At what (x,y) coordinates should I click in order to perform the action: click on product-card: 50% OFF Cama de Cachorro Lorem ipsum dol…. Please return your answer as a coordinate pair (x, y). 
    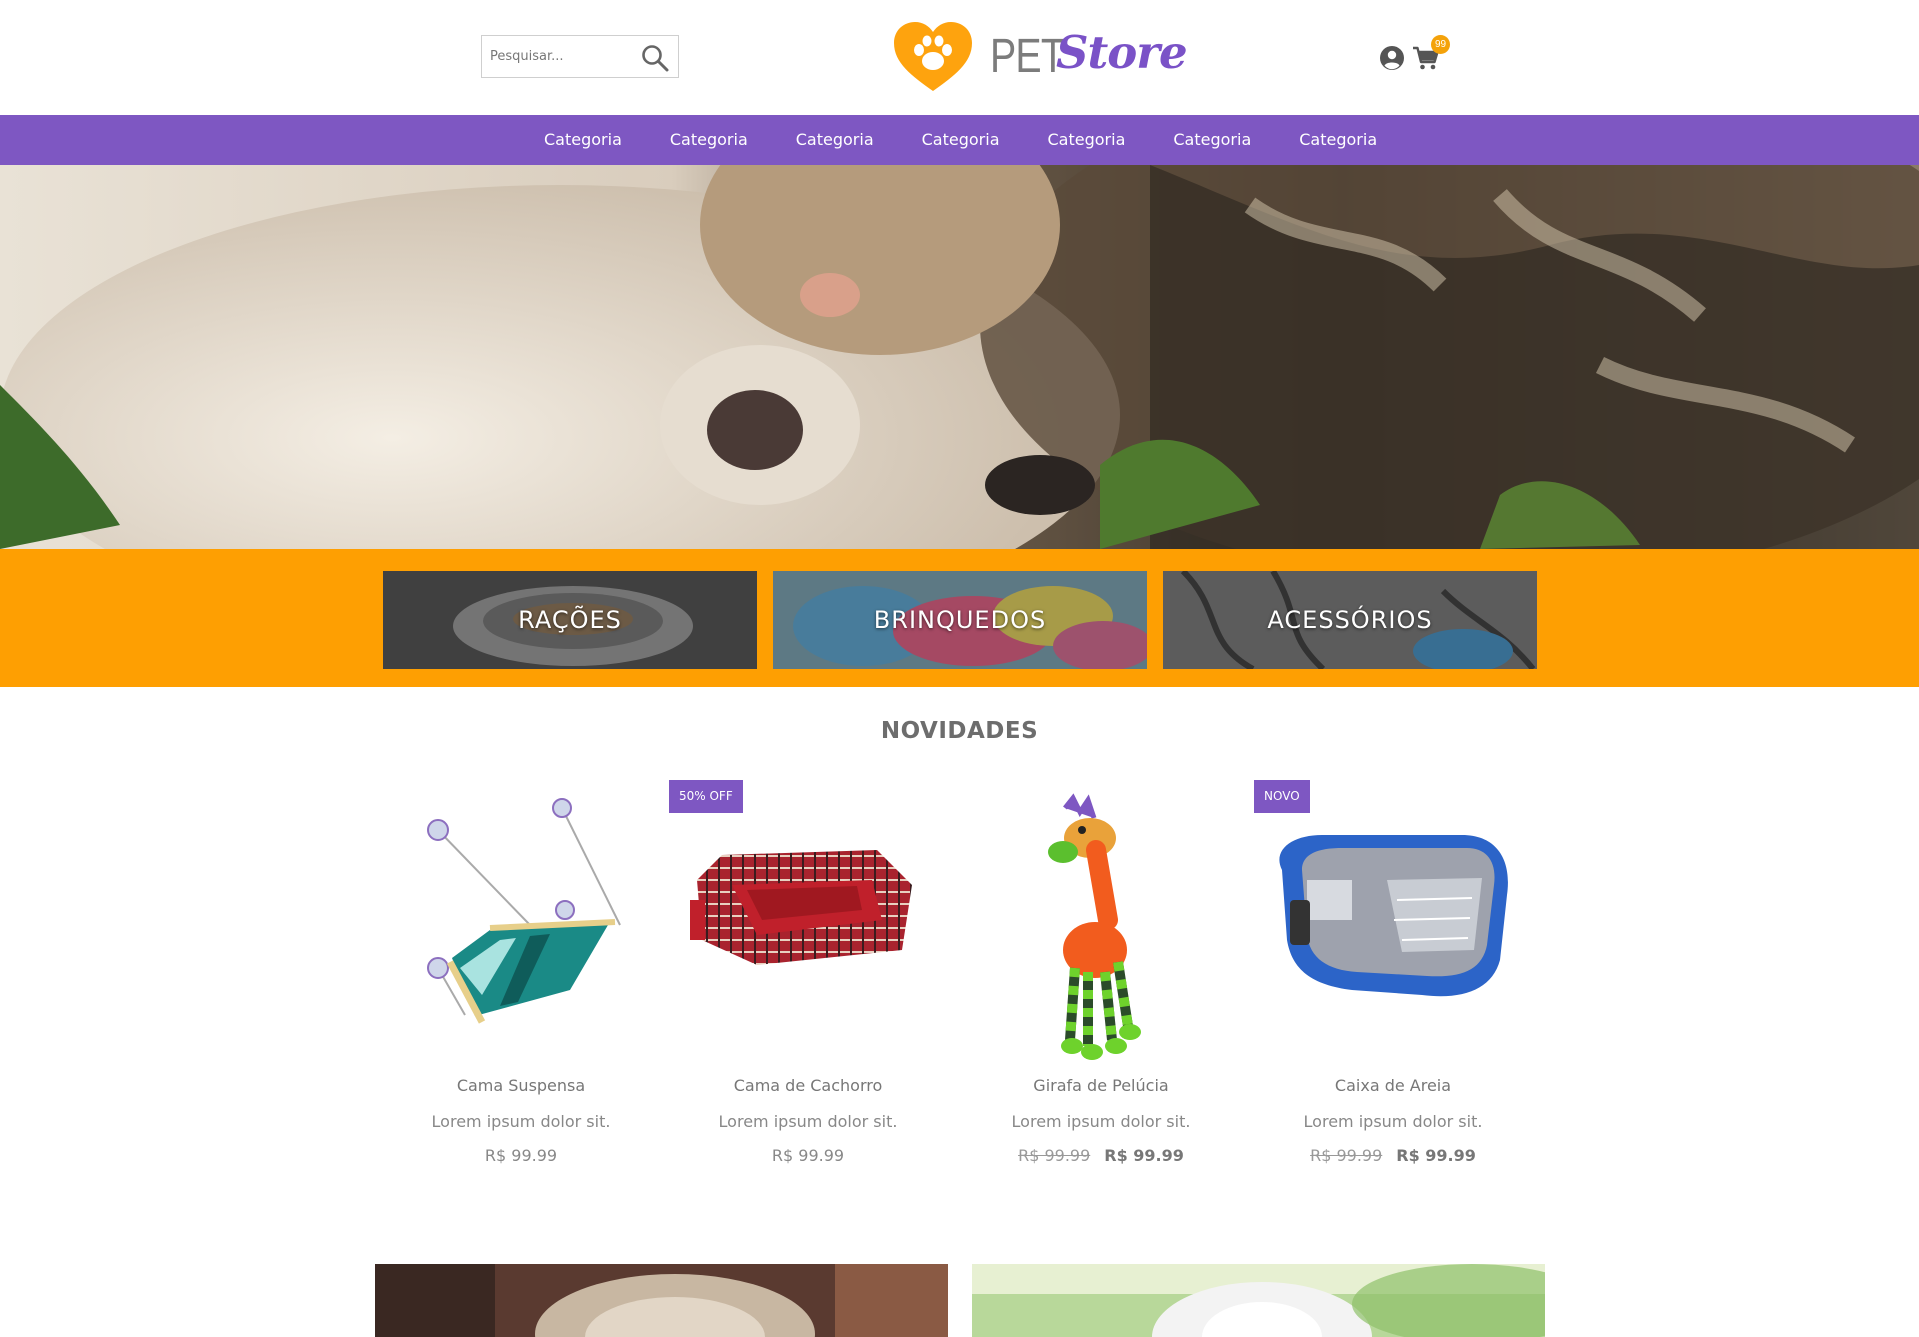
    Looking at the image, I should click on (802, 980).